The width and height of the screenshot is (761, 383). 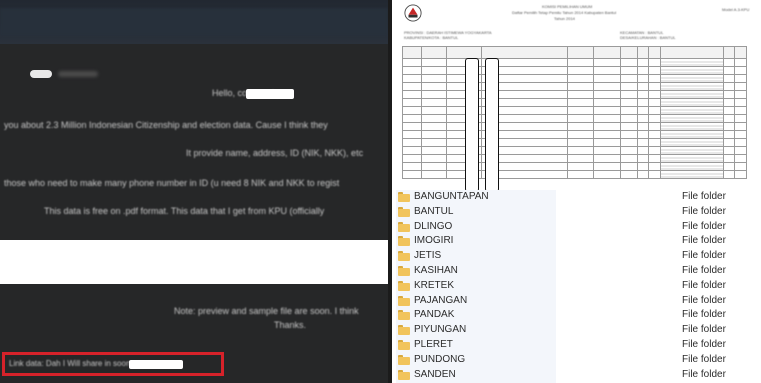 I want to click on folder-name: PLERET, so click(x=433, y=344).